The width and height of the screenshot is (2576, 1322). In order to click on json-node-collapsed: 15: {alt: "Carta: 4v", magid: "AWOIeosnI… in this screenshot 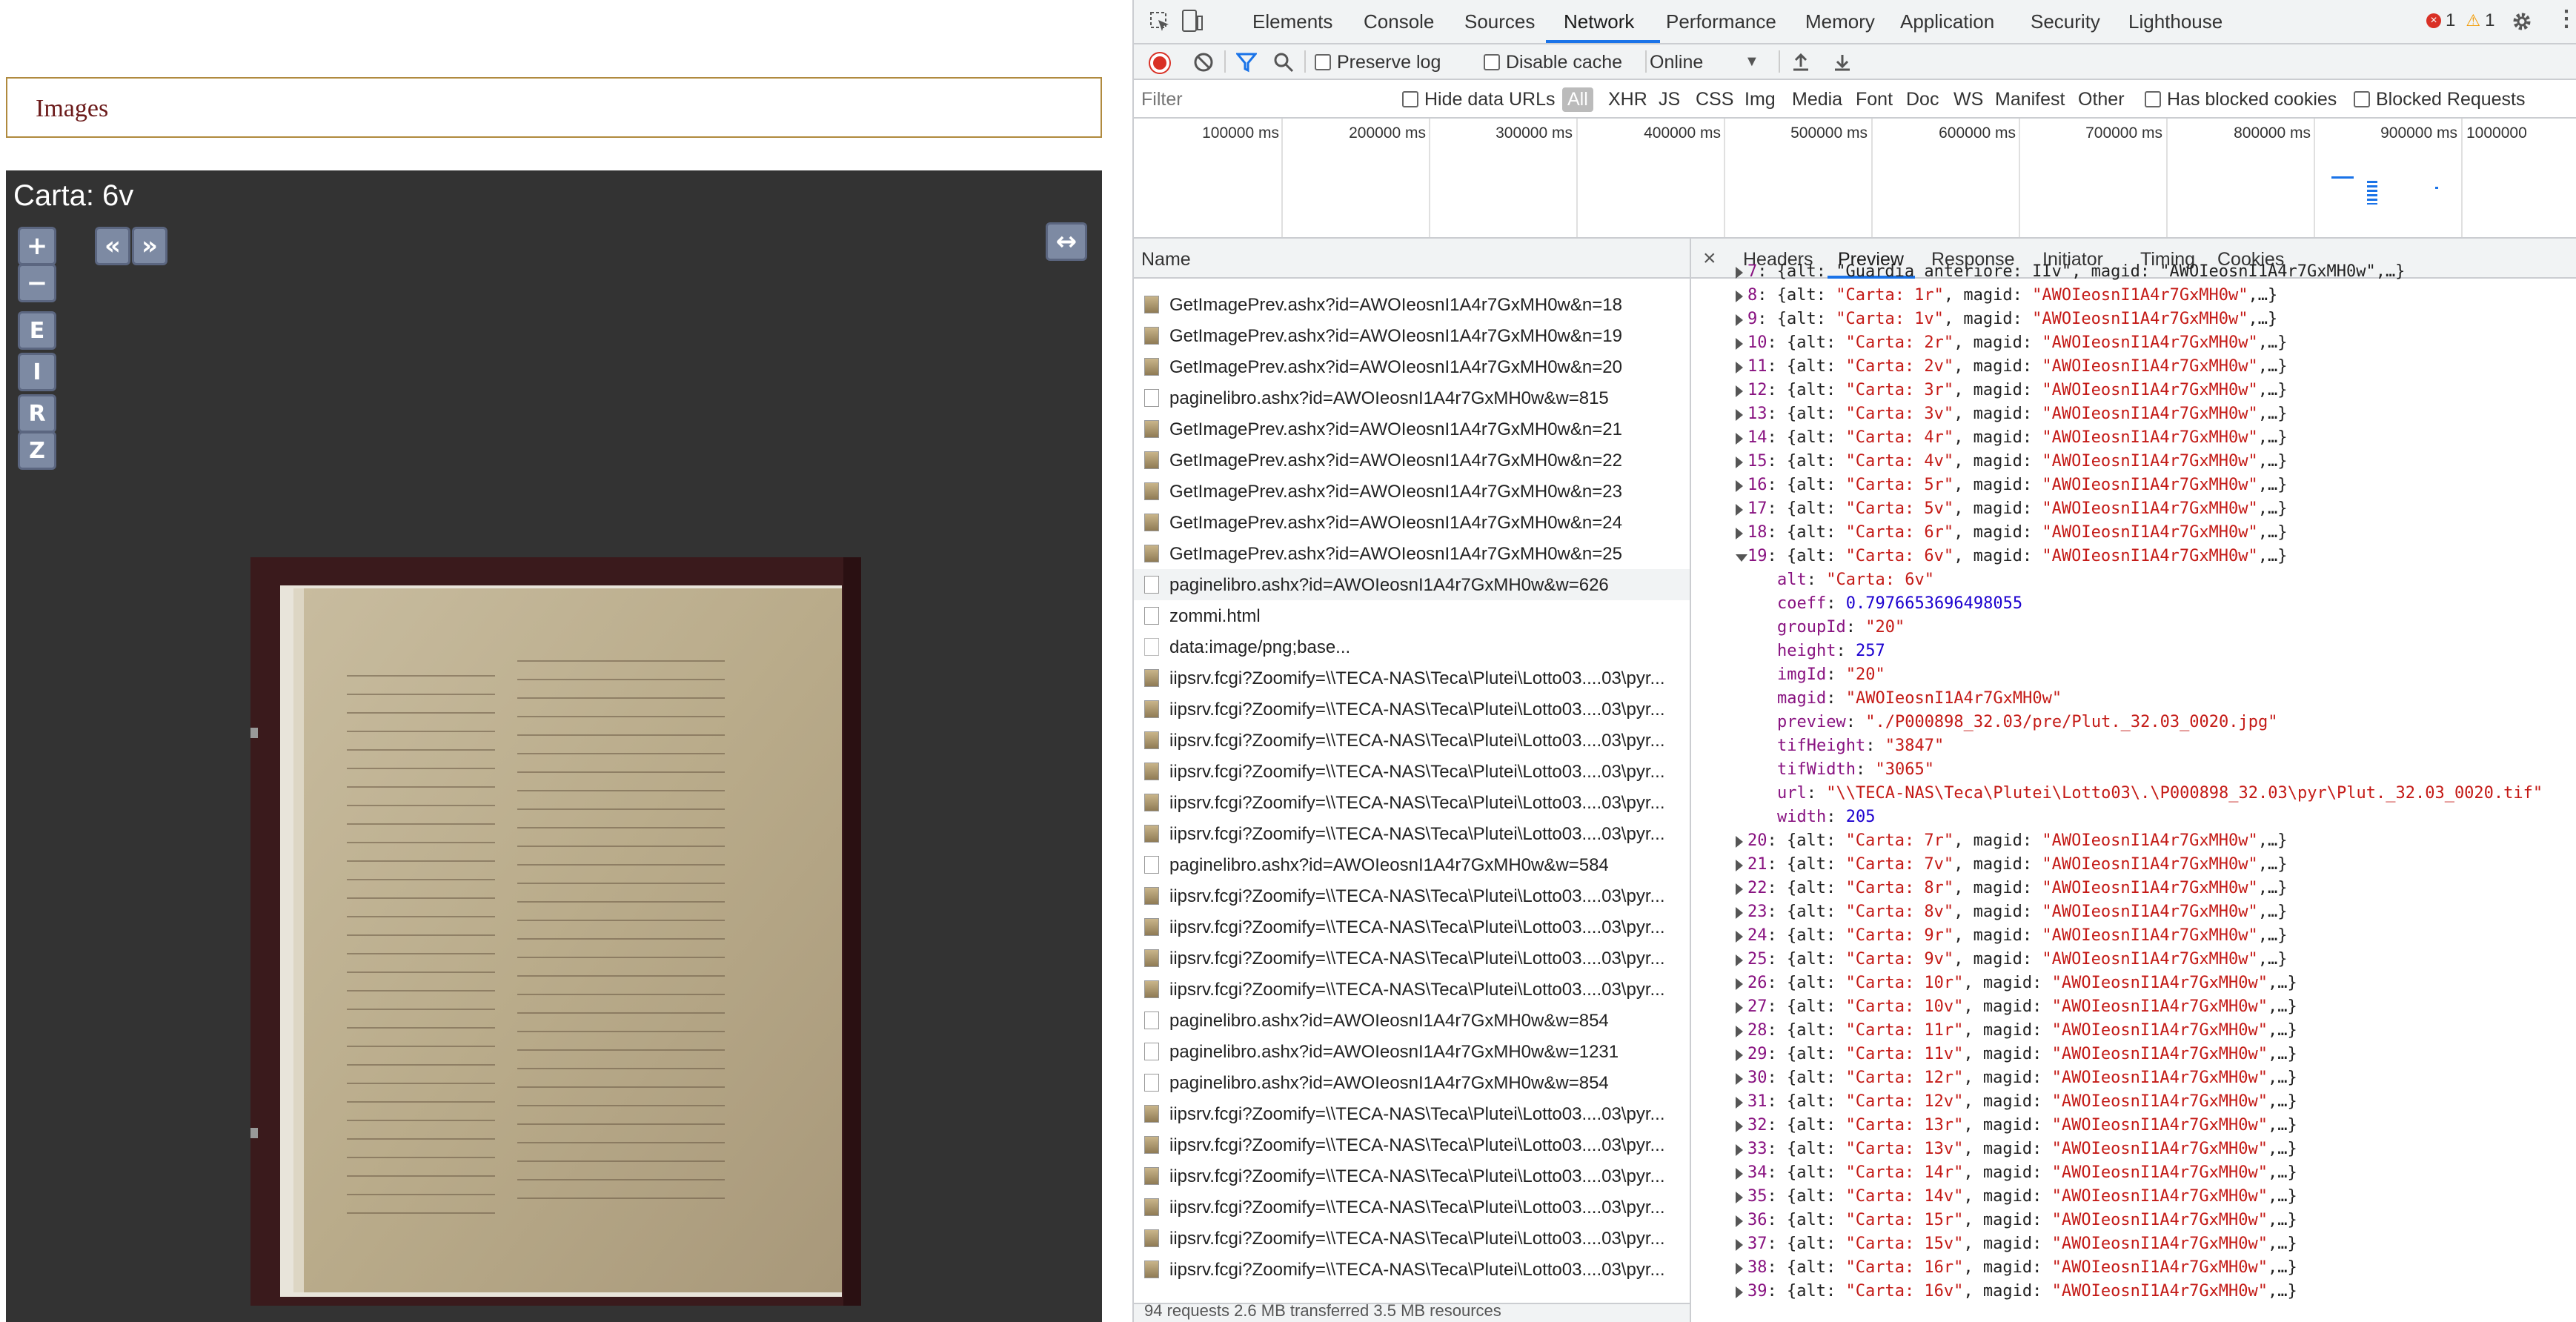, I will do `click(2133, 464)`.